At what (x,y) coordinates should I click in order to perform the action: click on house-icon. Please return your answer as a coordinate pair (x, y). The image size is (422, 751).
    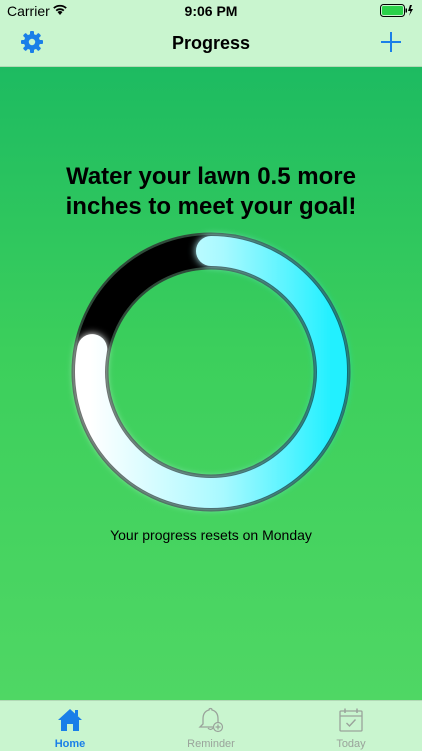
    Looking at the image, I should click on (70, 720).